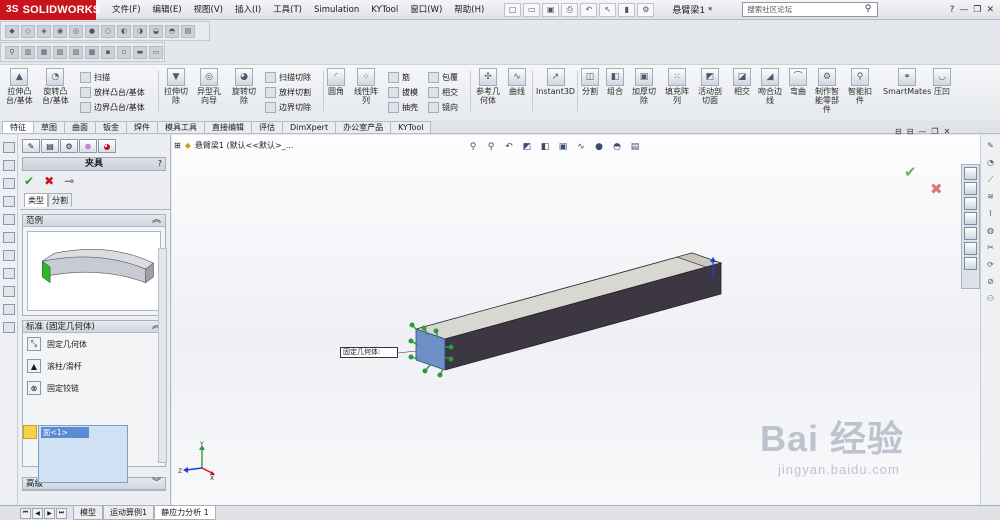 The image size is (1000, 520). Describe the element at coordinates (399, 77) in the screenshot. I see `rib-button: 筋` at that location.